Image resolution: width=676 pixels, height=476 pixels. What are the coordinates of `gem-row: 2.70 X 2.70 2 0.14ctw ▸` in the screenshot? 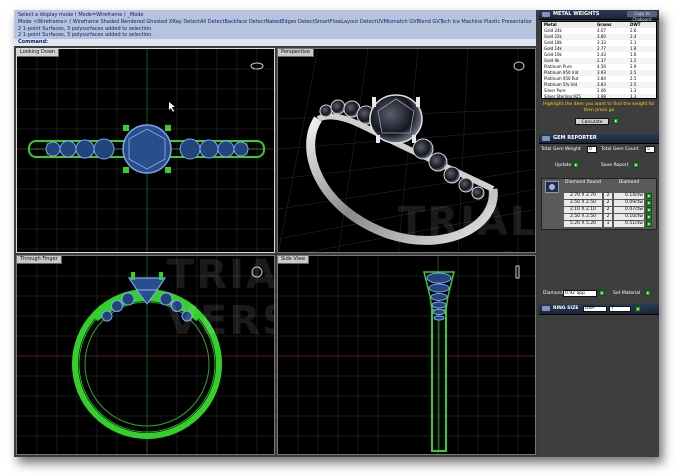 It's located at (600, 196).